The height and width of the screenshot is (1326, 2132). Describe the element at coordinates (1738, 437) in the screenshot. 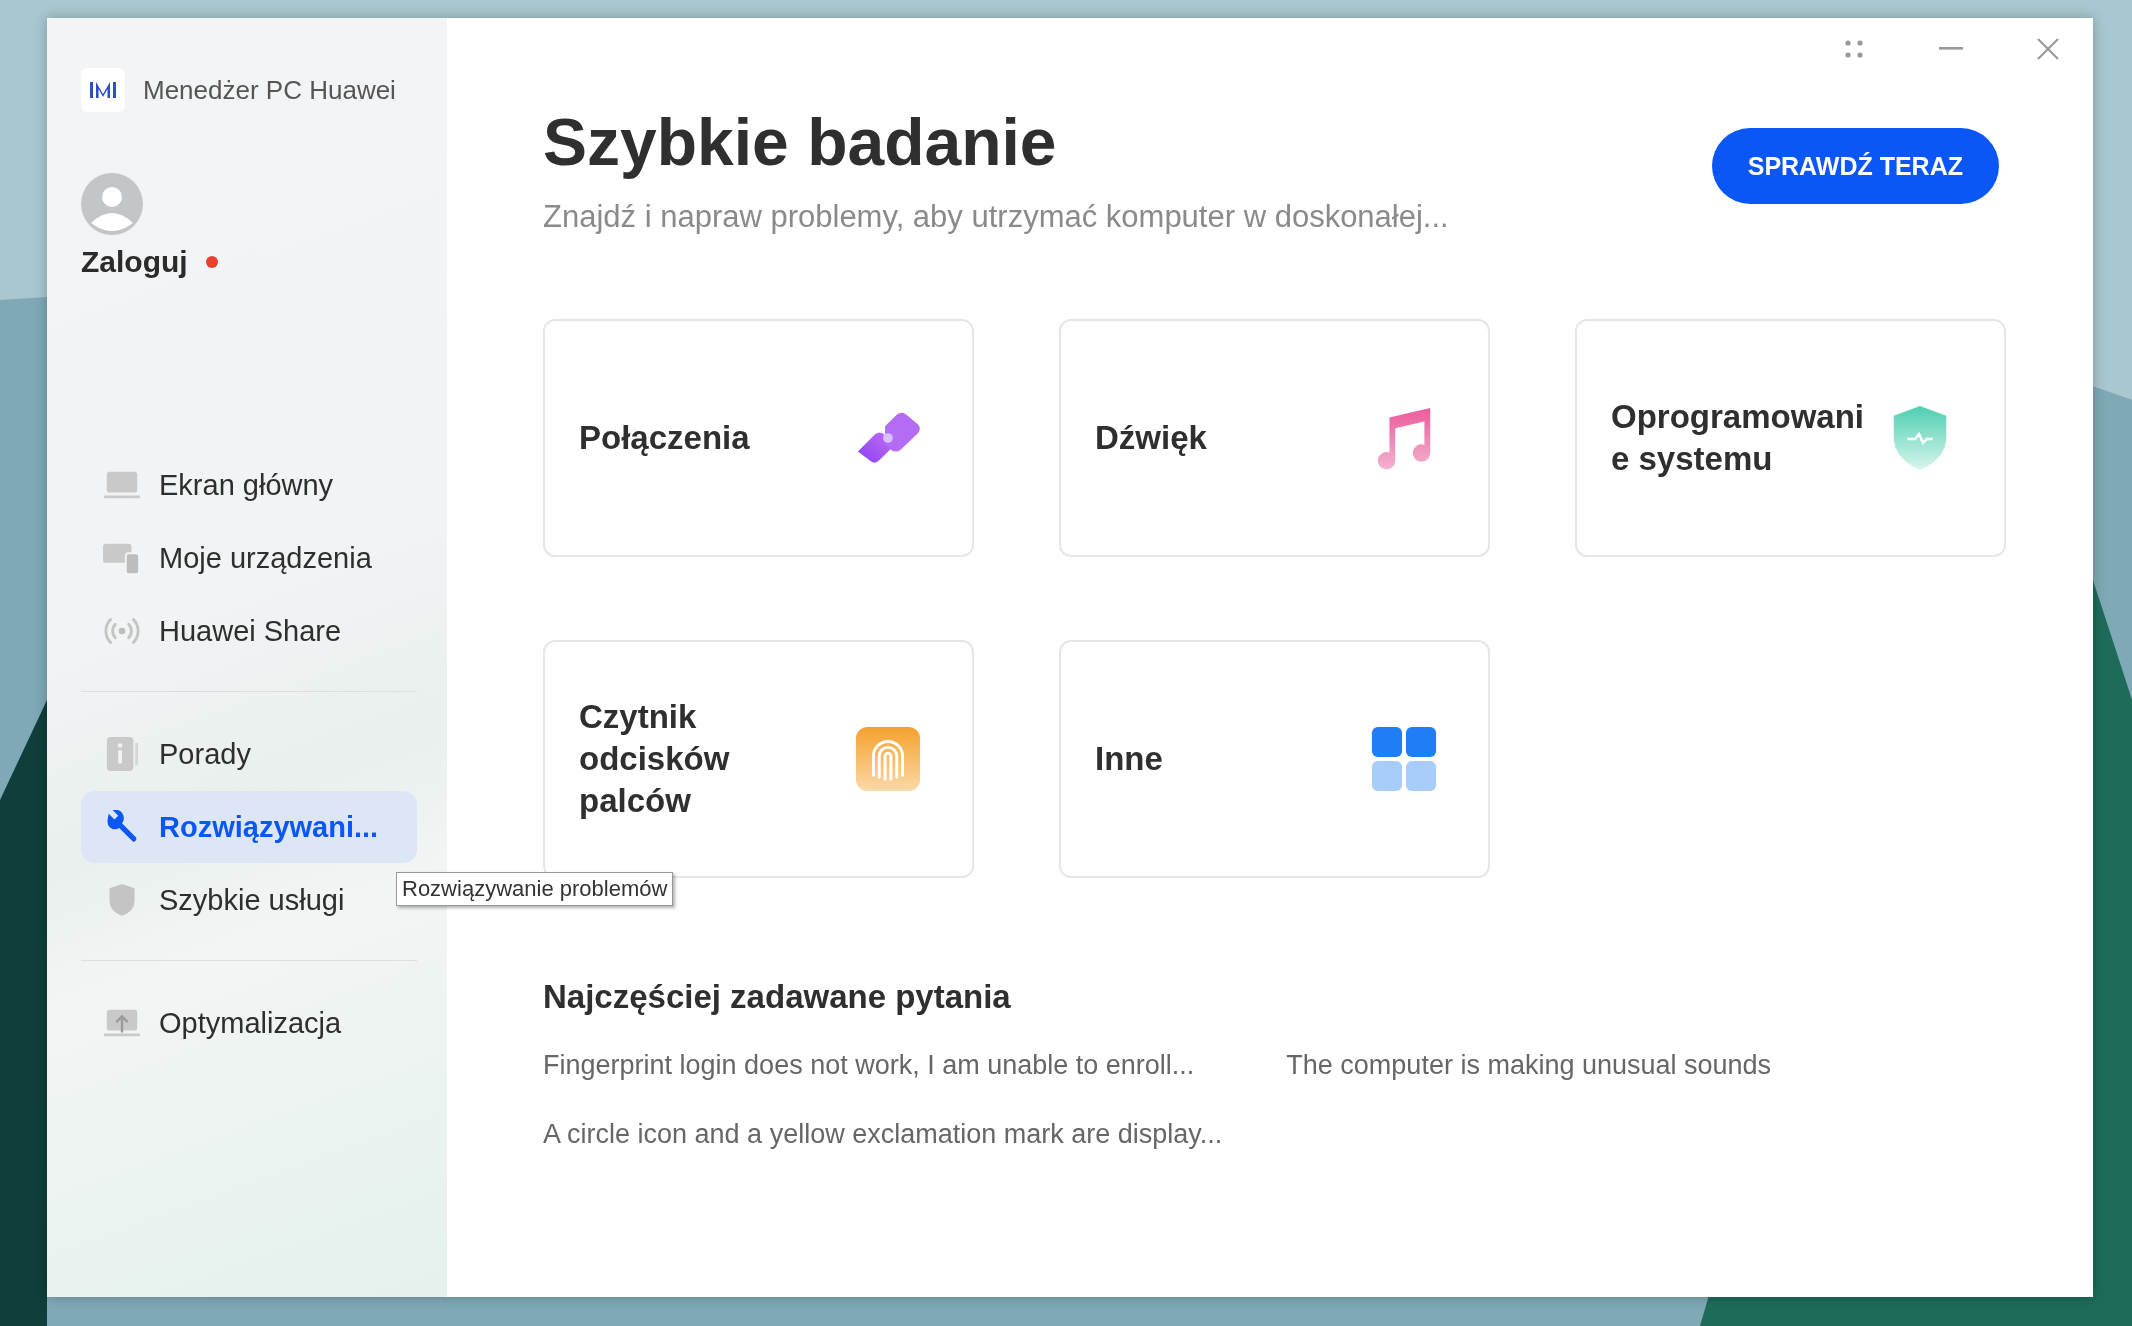

I see `card-label: Oprogramowanie systemu` at that location.